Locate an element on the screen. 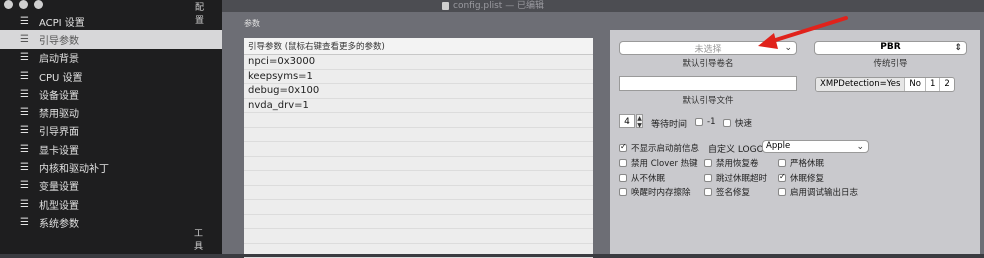  wake-memory-erase-checkbox: 唤醒时内存擦除 is located at coordinates (655, 192).